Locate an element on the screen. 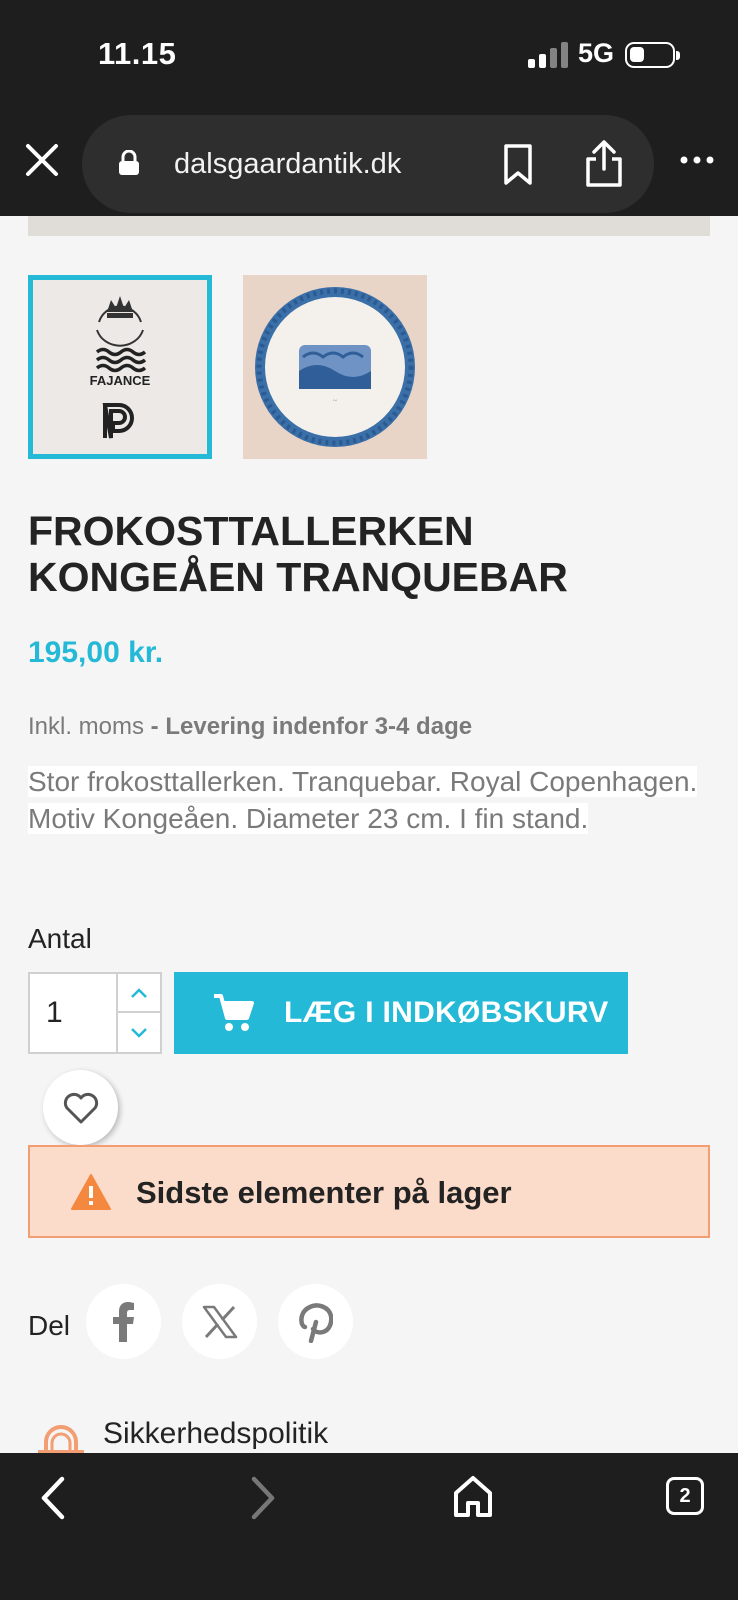 The image size is (738, 1600). delivery-label: - Levering indenfor 3-4 dage is located at coordinates (308, 726).